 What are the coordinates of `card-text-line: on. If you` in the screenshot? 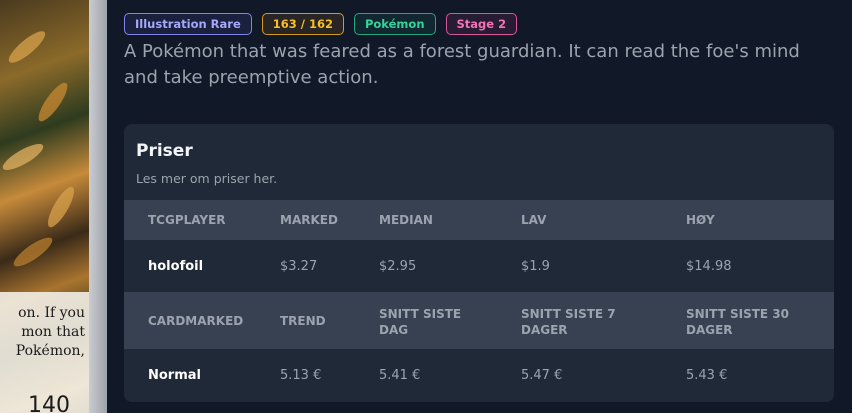 It's located at (51, 313).